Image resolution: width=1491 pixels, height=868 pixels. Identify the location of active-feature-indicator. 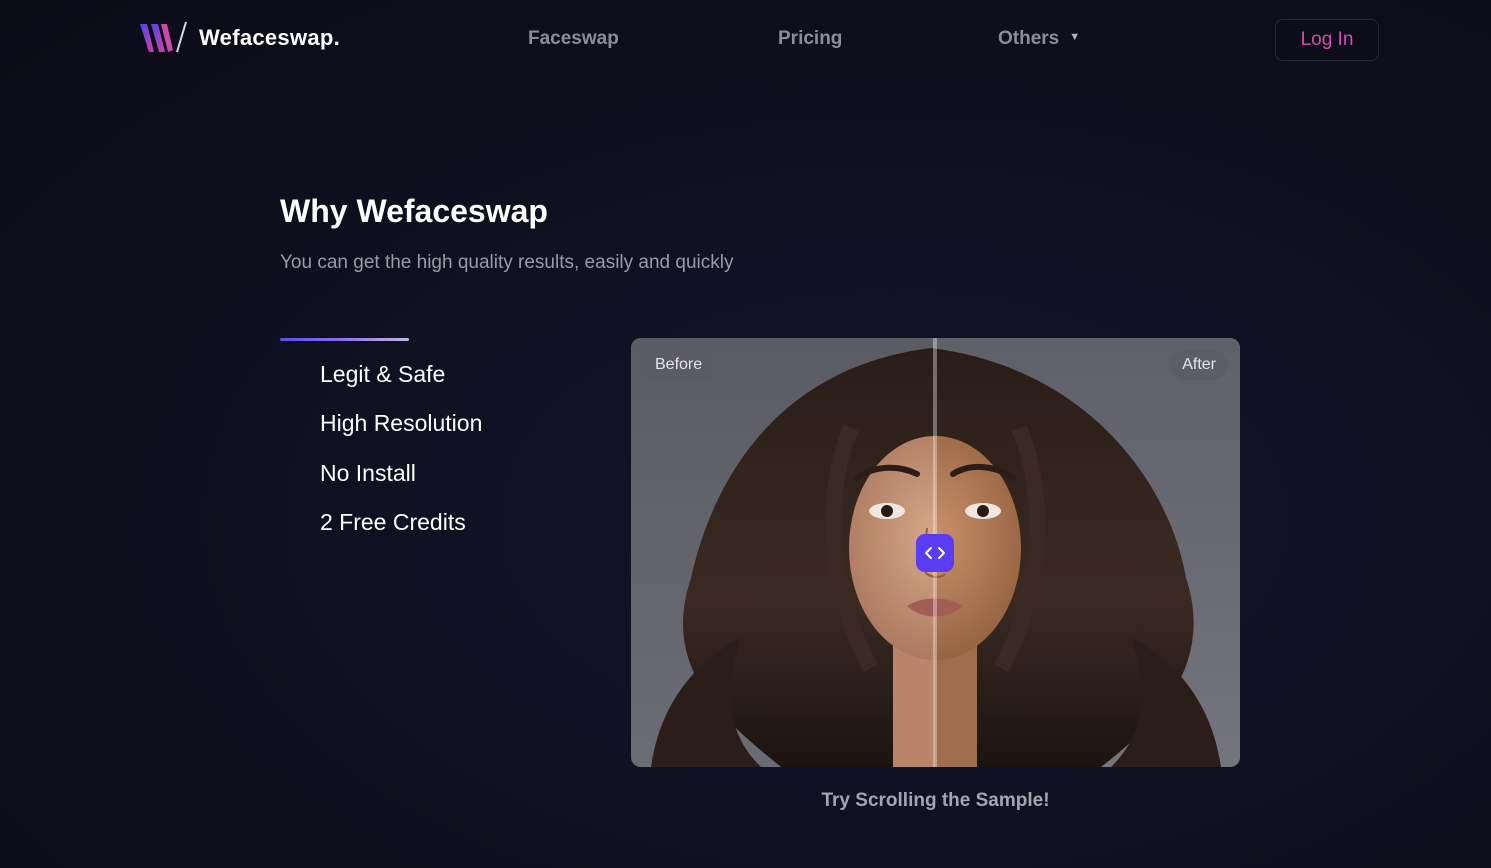
(344, 339).